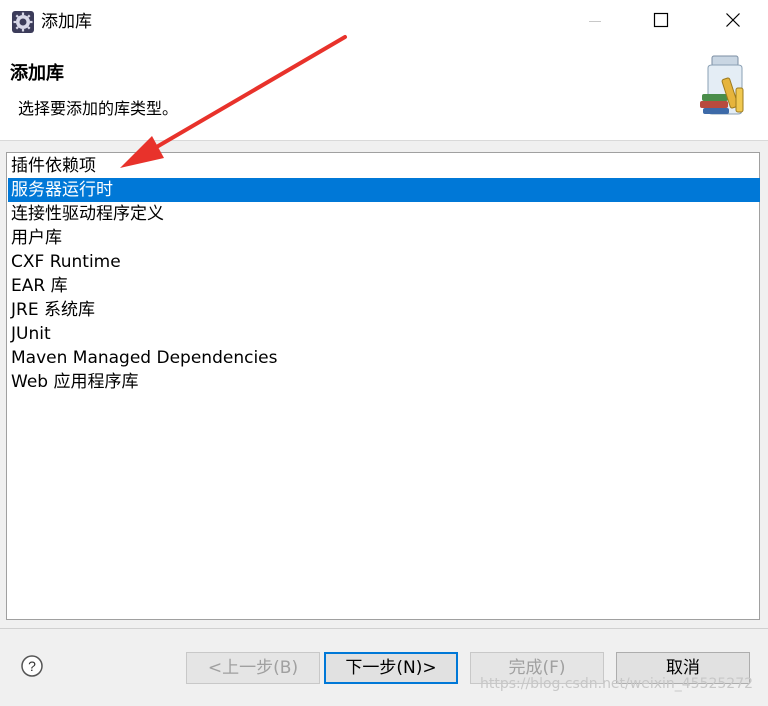  I want to click on footer-divider, so click(384, 628).